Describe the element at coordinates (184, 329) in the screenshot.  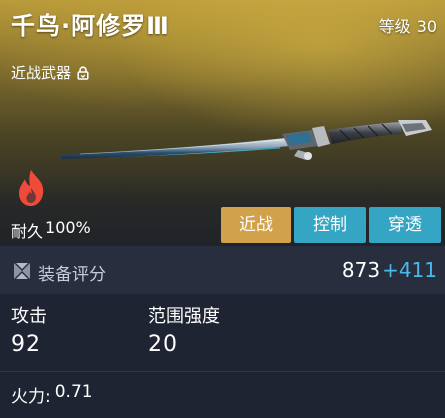
I see `stat-range: 范围强度 20` at that location.